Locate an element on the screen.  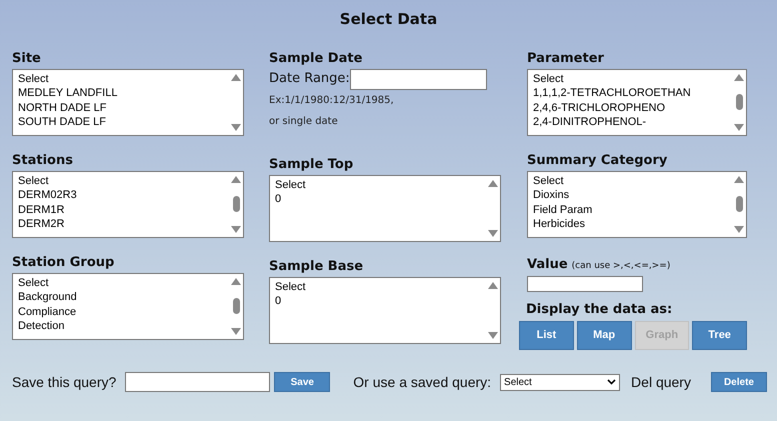
list-option: NORTH DADE LF is located at coordinates (123, 107).